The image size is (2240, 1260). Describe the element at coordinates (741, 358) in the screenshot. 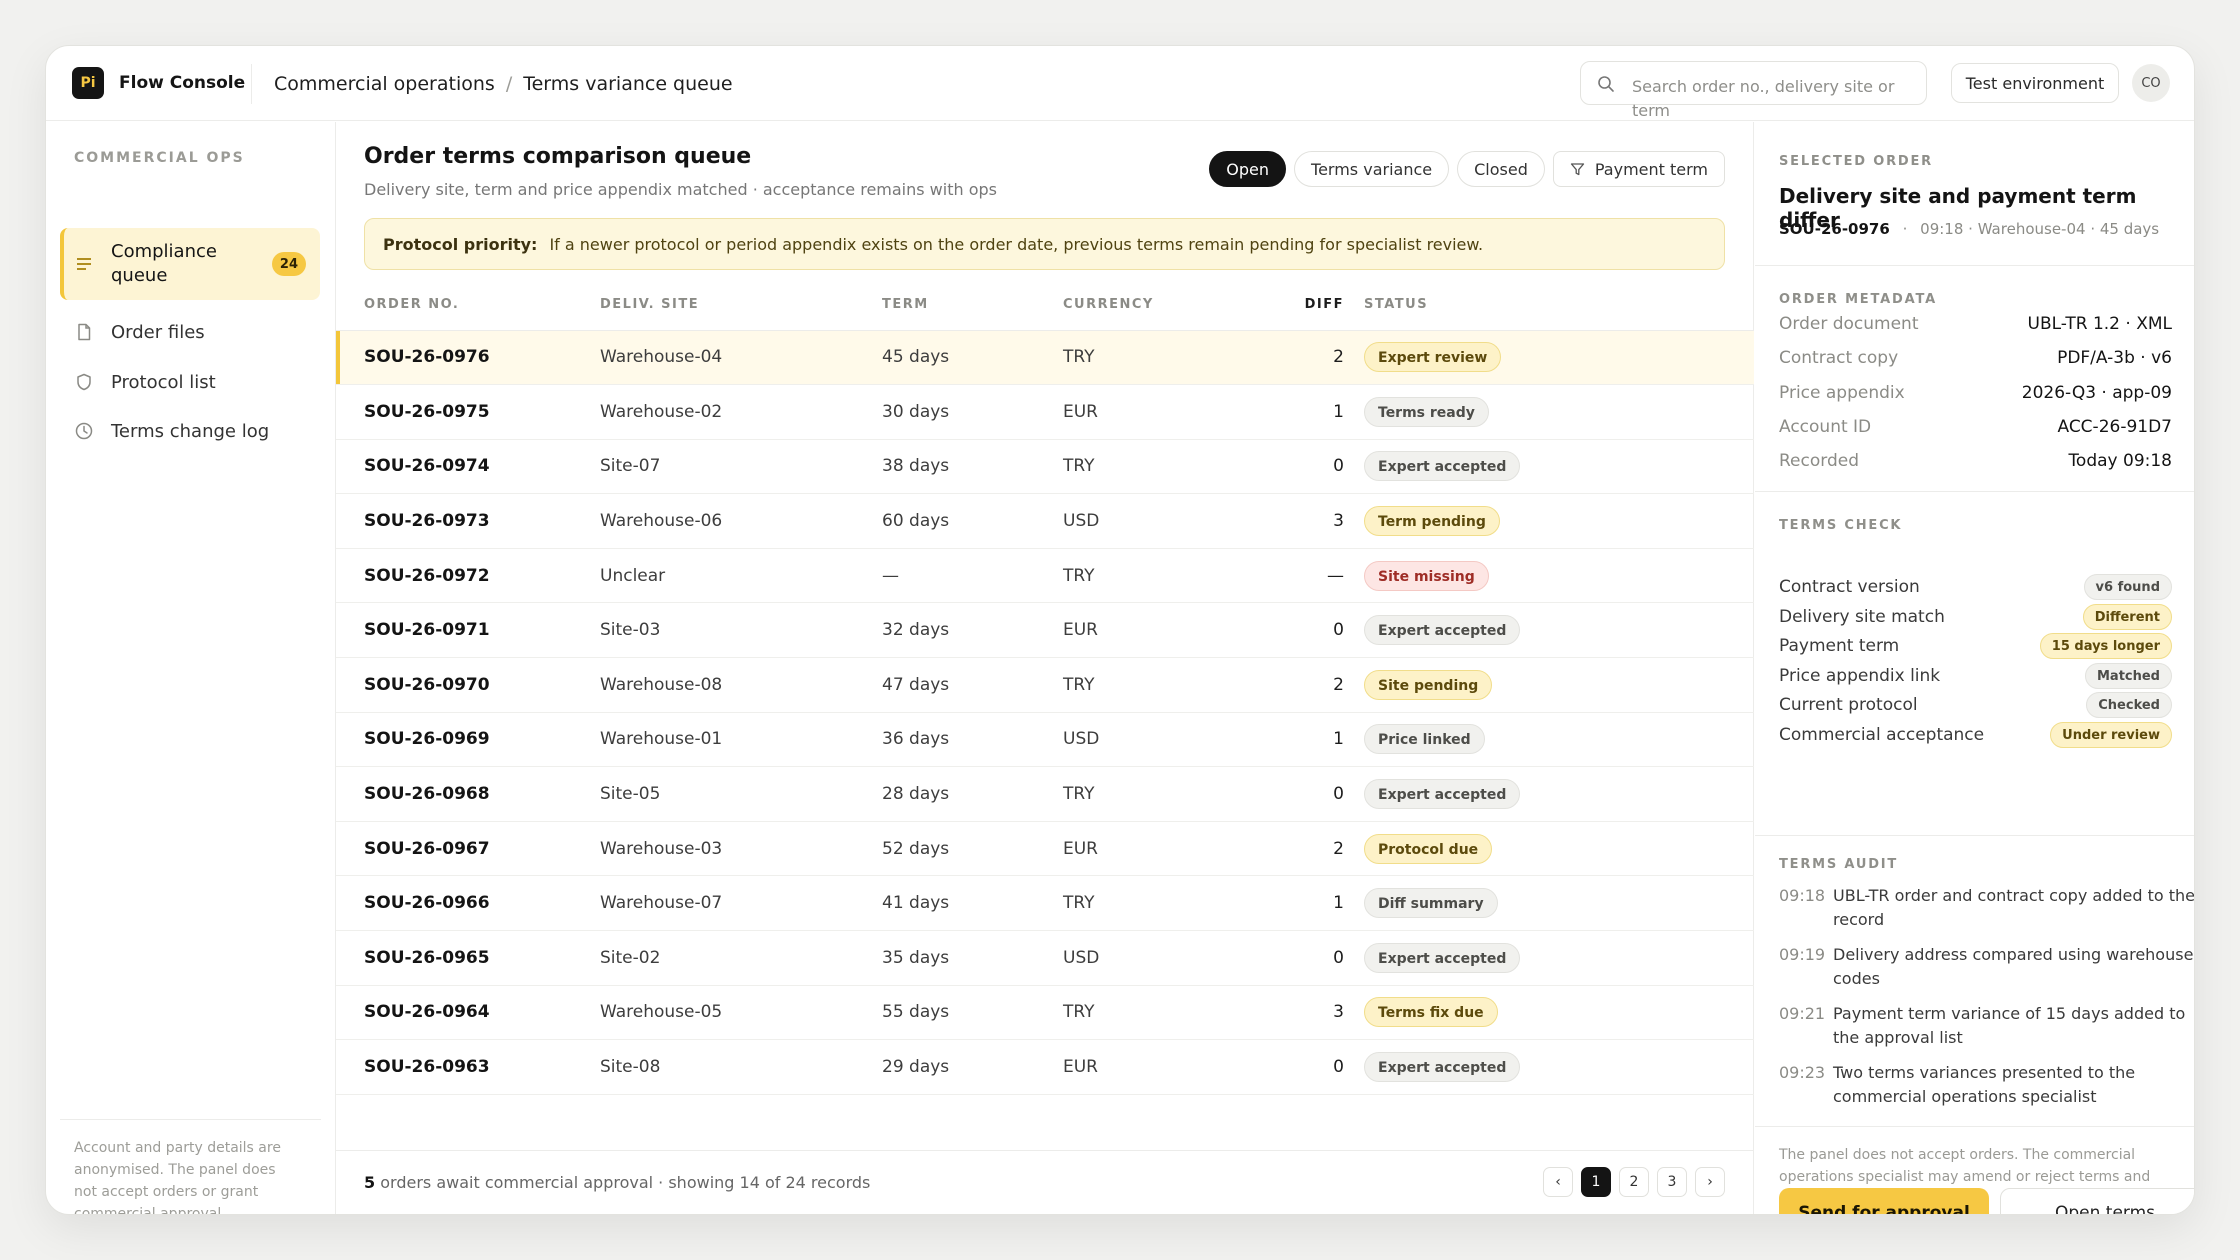

I see `delivery-site-cell: Warehouse-04` at that location.